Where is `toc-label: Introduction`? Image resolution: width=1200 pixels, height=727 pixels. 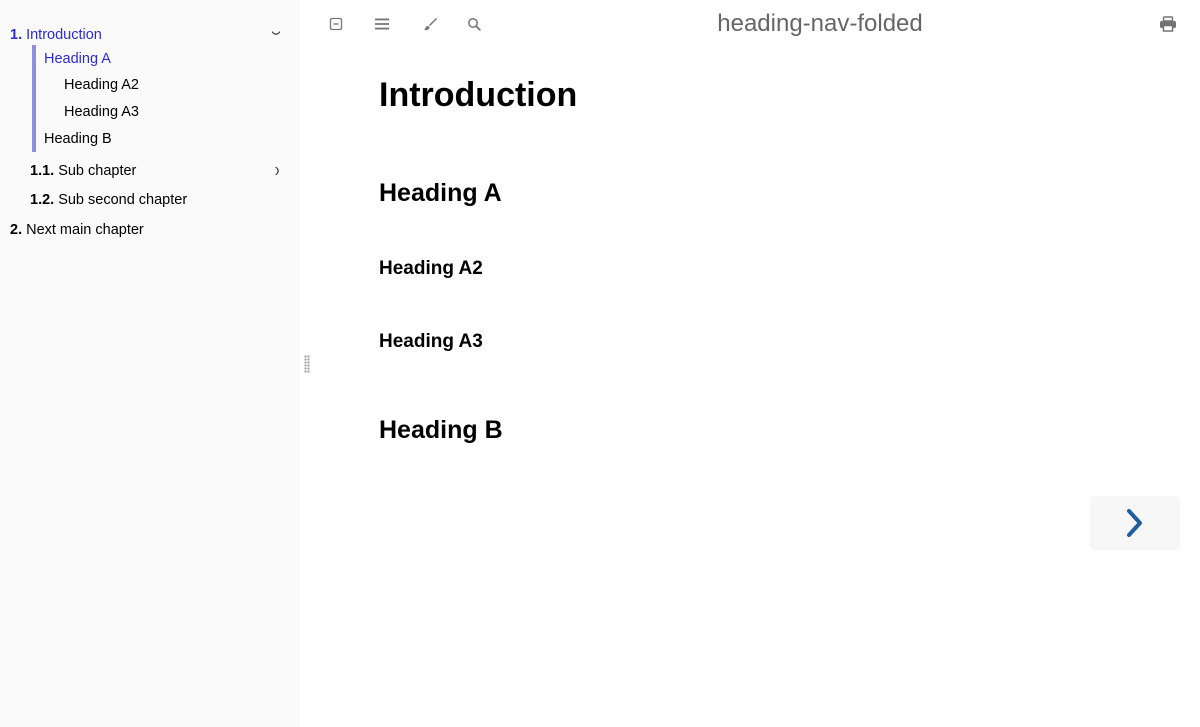
toc-label: Introduction is located at coordinates (64, 35).